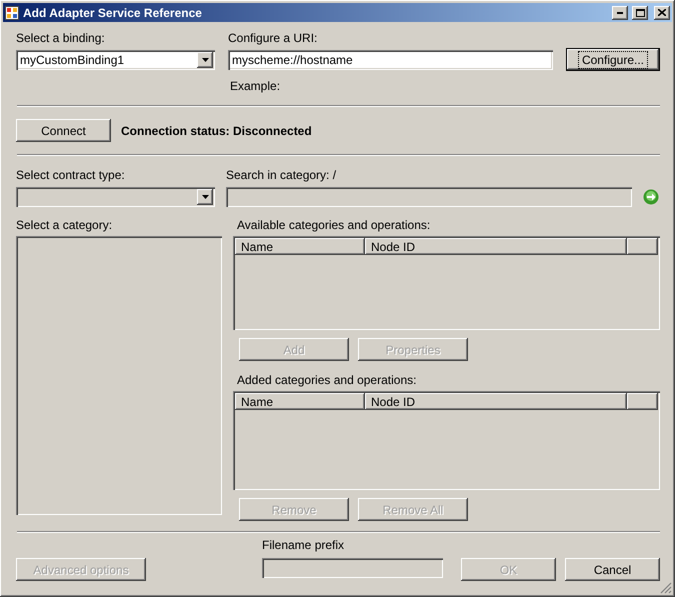 Image resolution: width=675 pixels, height=597 pixels. I want to click on maximize-button, so click(640, 13).